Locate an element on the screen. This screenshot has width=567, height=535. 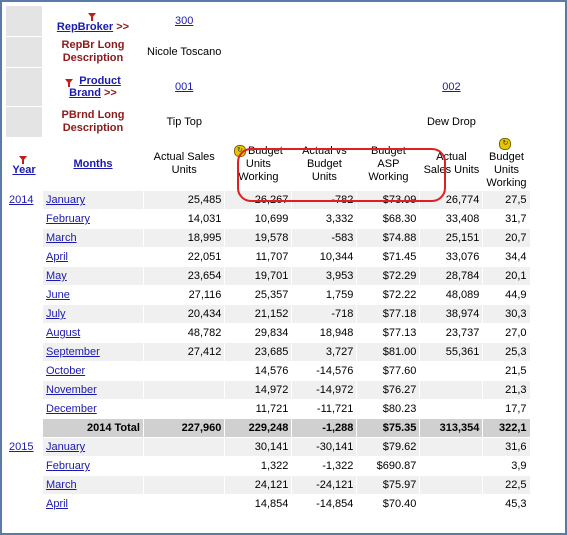
total-actual-cell: 227,960 is located at coordinates (184, 428).